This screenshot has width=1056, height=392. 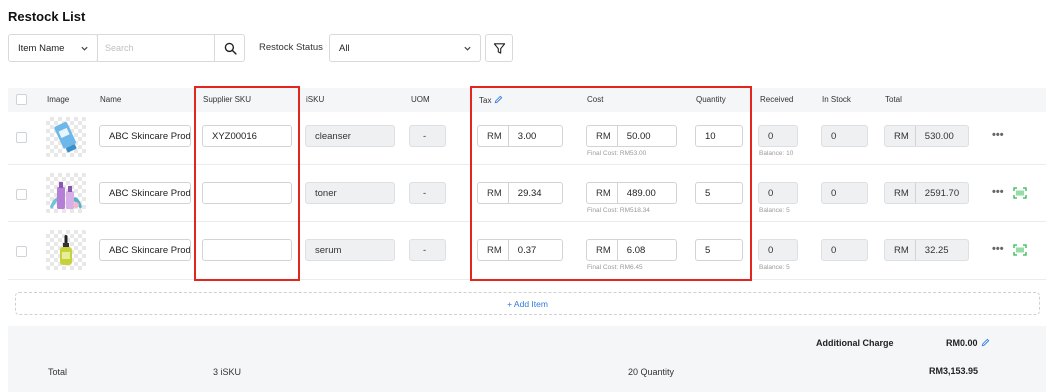 I want to click on search-input, so click(x=155, y=48).